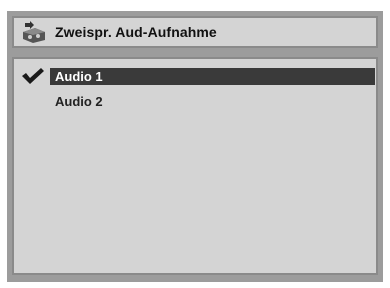  I want to click on list-item-audio-1: Audio 1, so click(195, 76).